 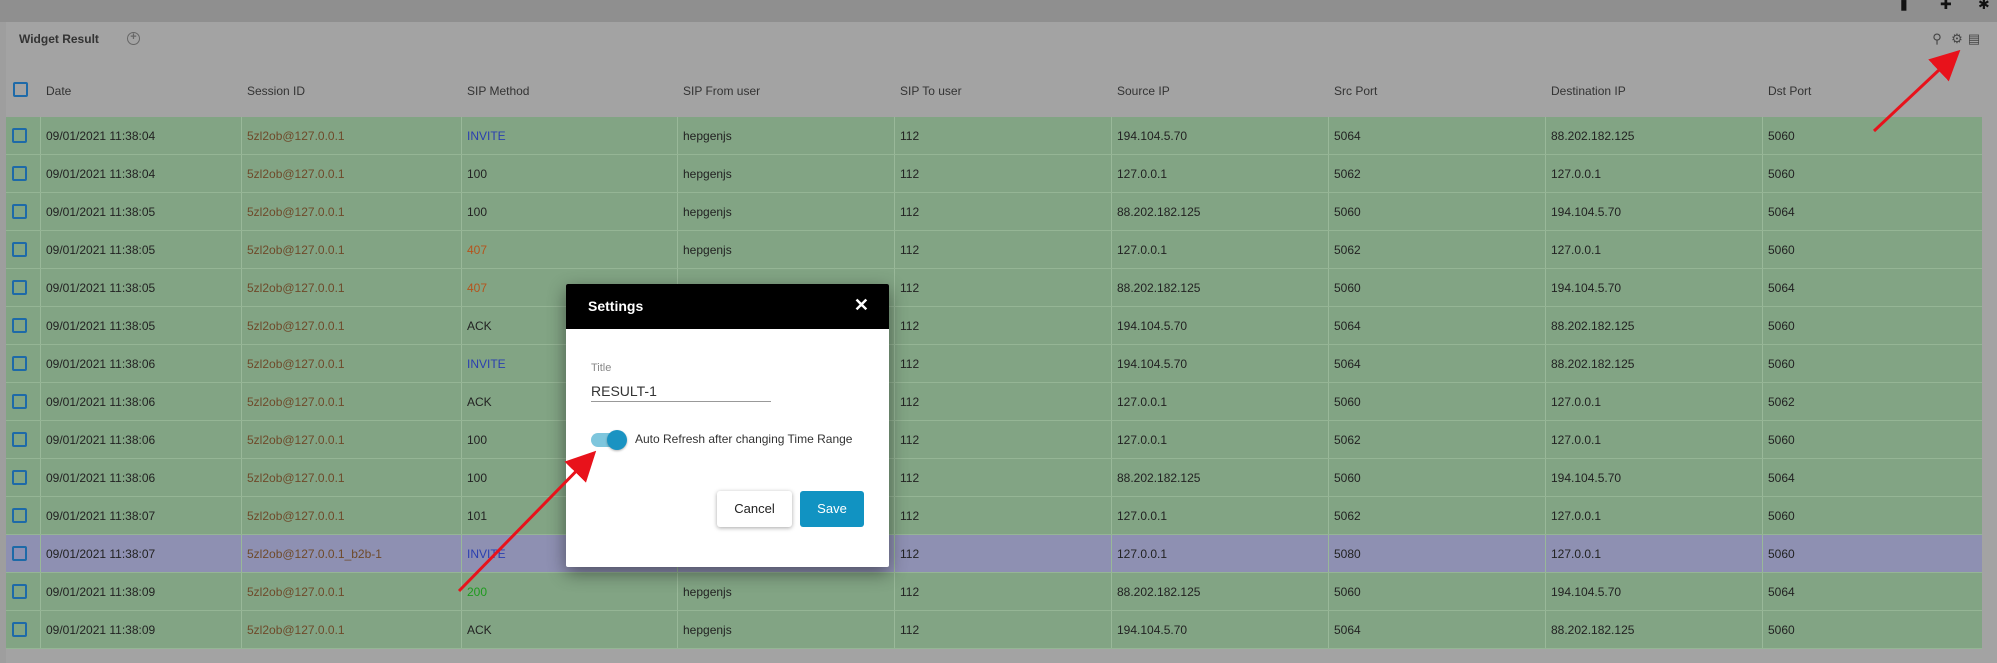 What do you see at coordinates (20, 89) in the screenshot?
I see `select-all-checkbox` at bounding box center [20, 89].